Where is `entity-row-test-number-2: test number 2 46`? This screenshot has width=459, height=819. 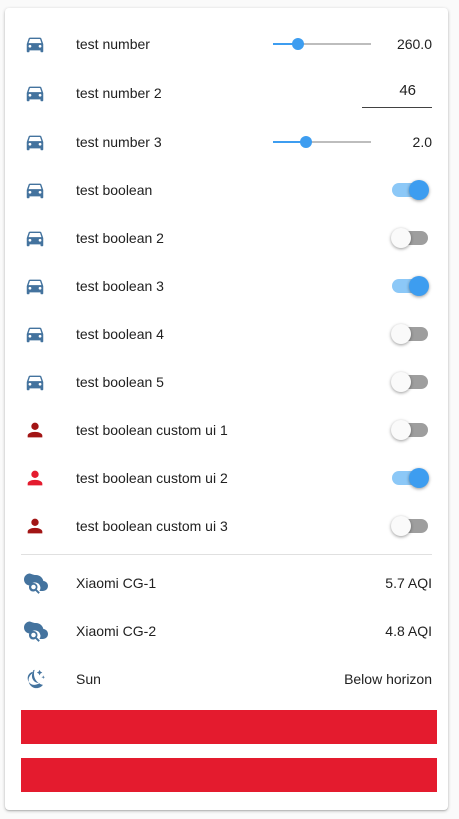 entity-row-test-number-2: test number 2 46 is located at coordinates (226, 93).